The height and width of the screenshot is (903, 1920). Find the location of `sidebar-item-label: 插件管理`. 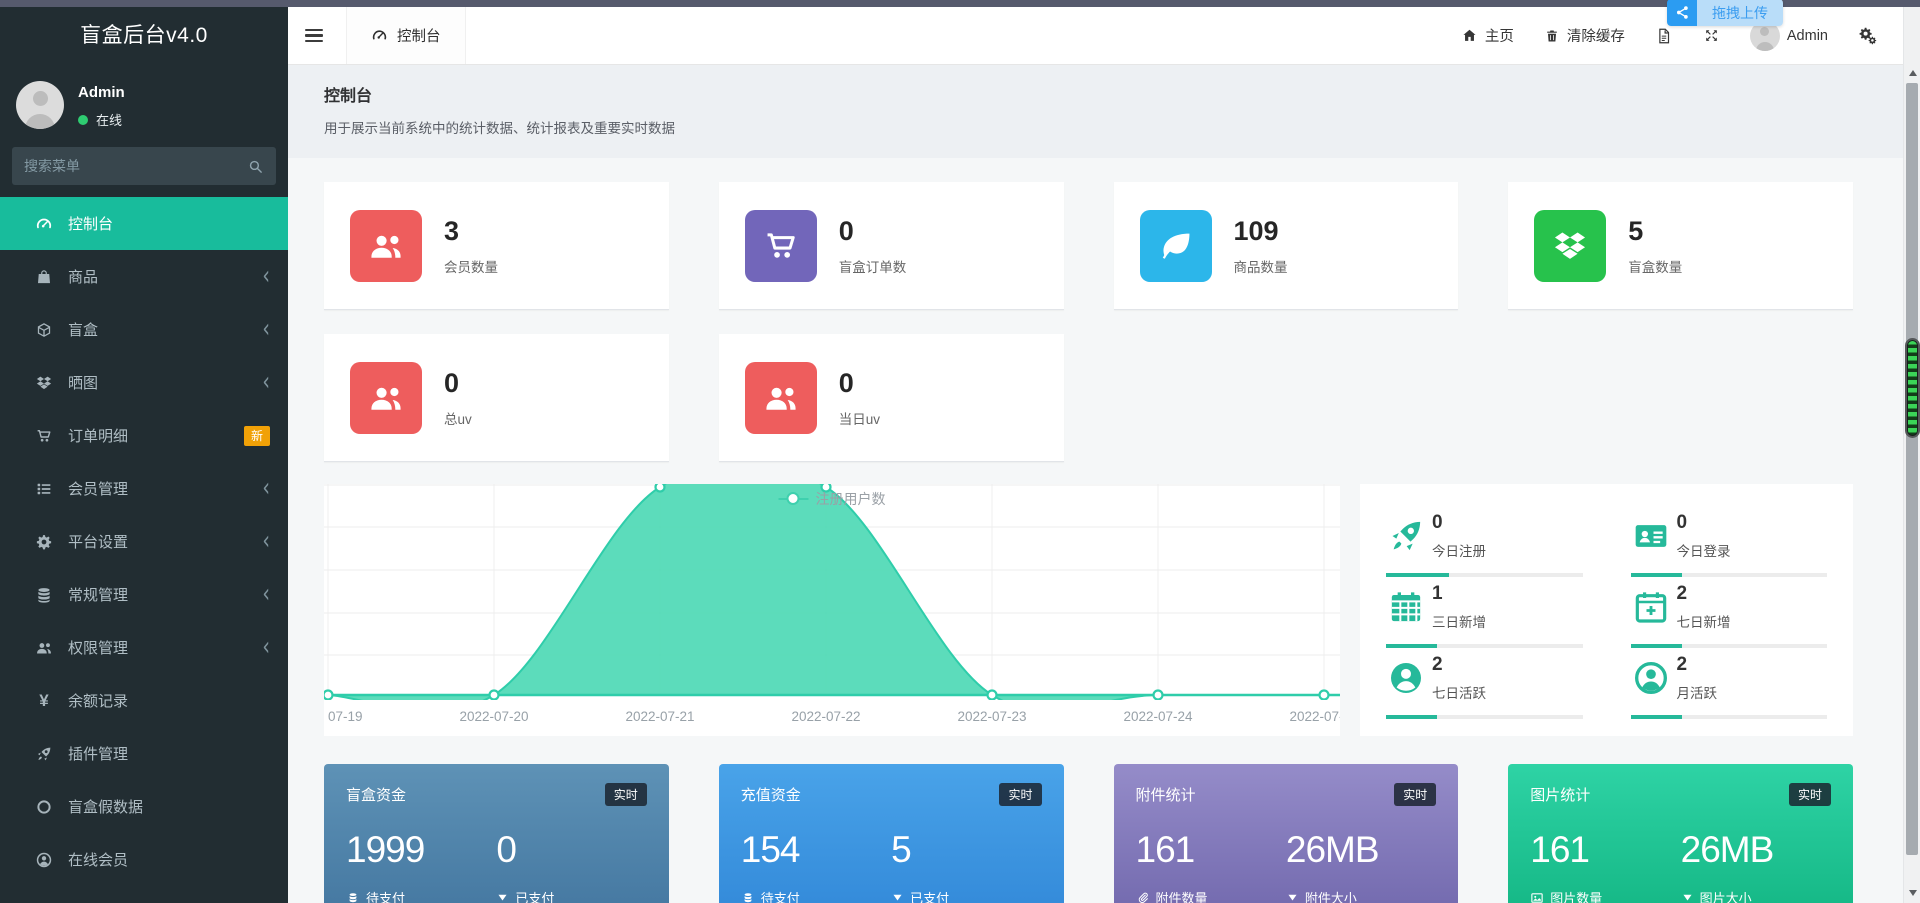

sidebar-item-label: 插件管理 is located at coordinates (98, 754).